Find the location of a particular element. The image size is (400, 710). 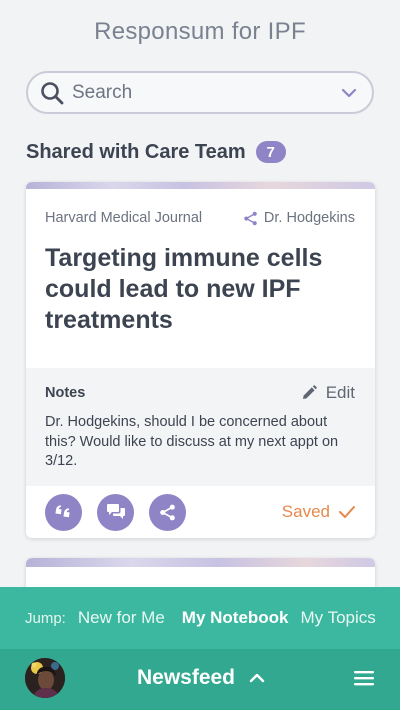

quote-button is located at coordinates (63, 512).